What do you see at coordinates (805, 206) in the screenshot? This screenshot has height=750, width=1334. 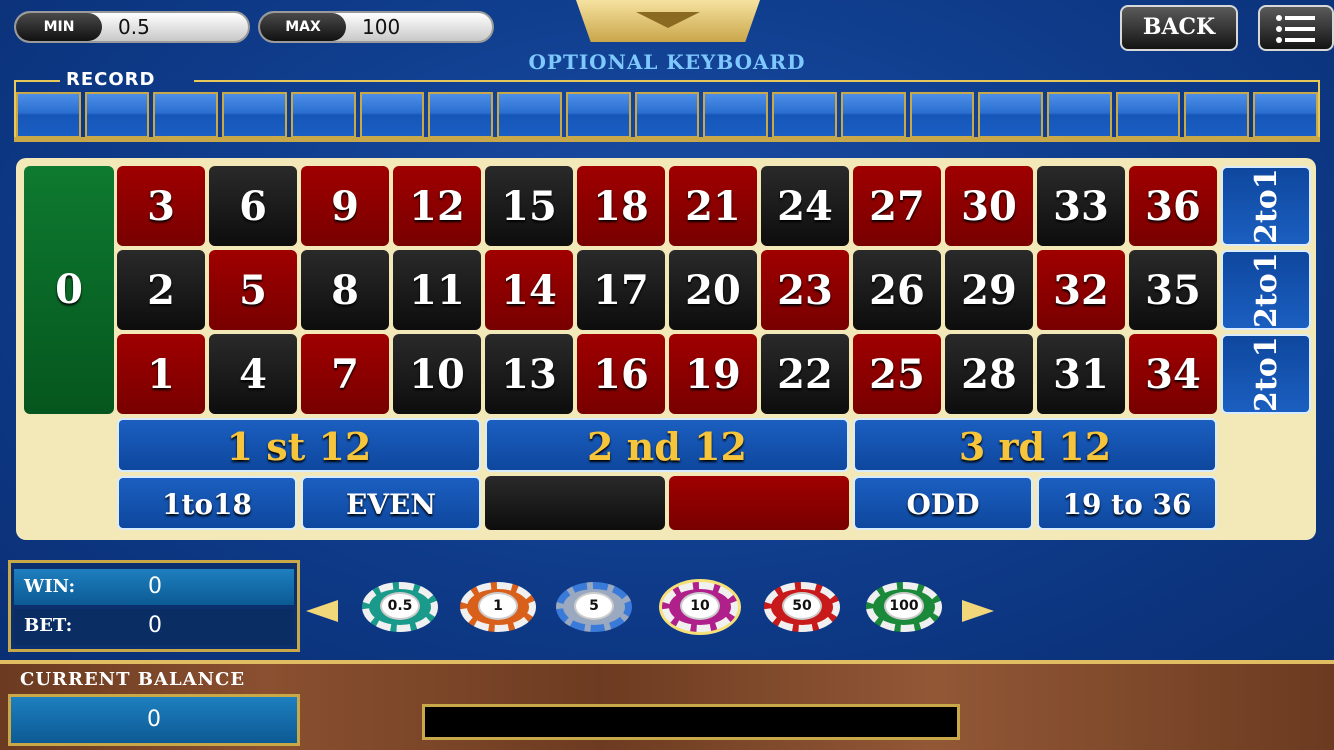 I see `number-24: 24` at bounding box center [805, 206].